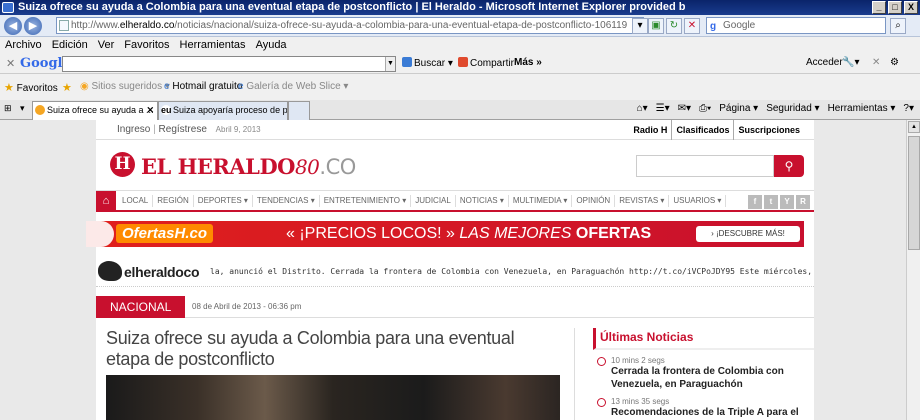 The image size is (920, 420). I want to click on refresh-icon: ↻, so click(674, 26).